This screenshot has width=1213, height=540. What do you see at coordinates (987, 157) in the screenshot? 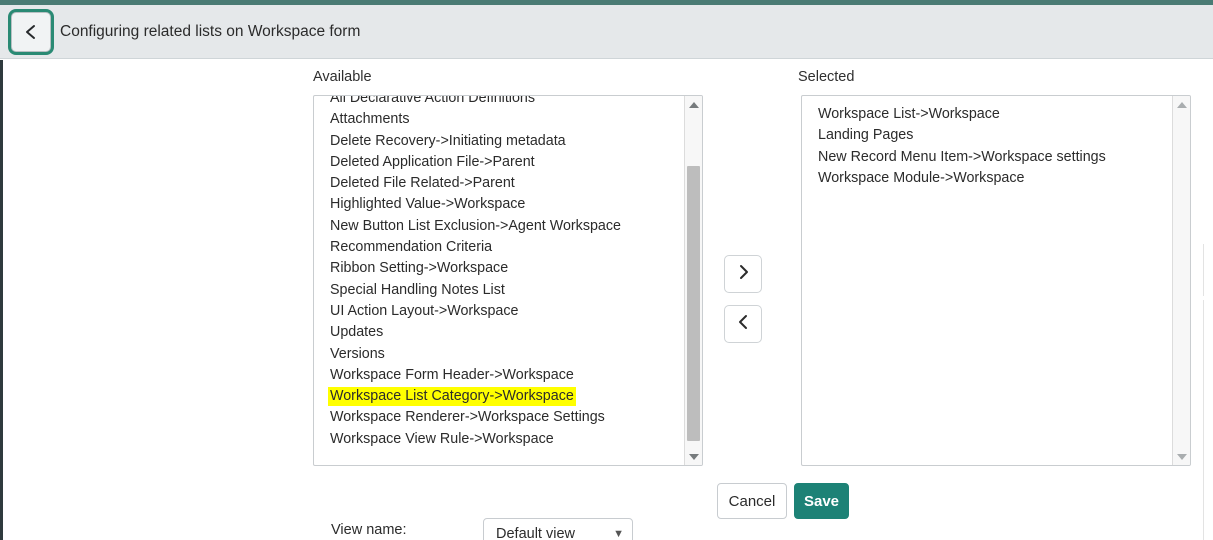
I see `list-item: New Record Menu Item->Workspace settings` at bounding box center [987, 157].